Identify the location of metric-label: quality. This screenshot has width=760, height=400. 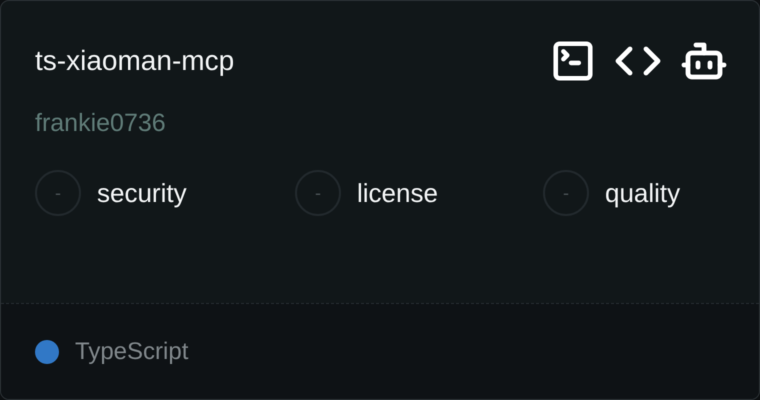
(642, 193).